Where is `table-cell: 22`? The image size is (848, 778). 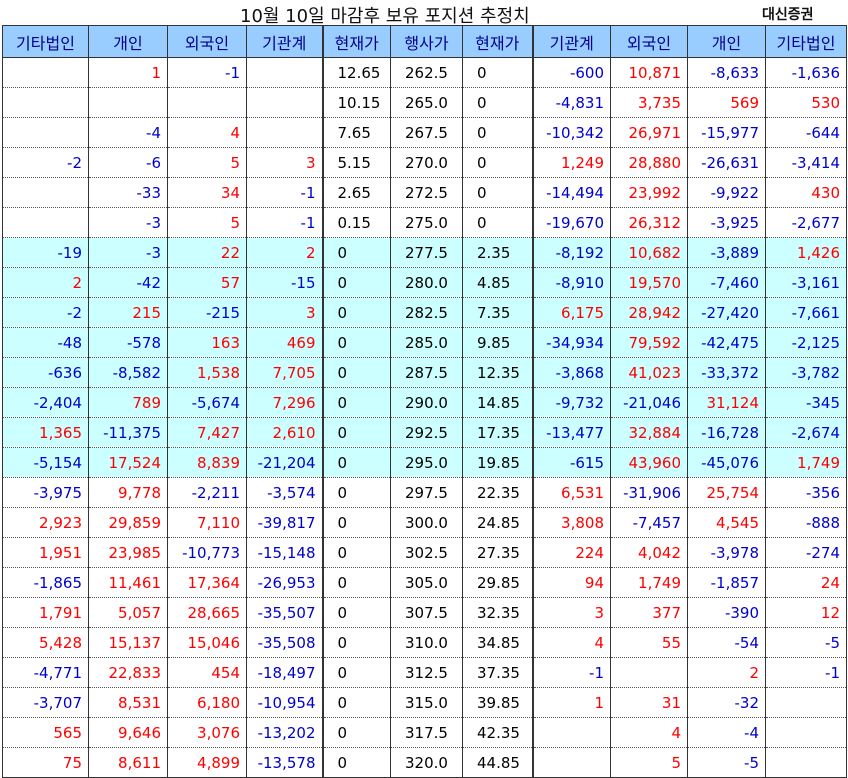
table-cell: 22 is located at coordinates (207, 252).